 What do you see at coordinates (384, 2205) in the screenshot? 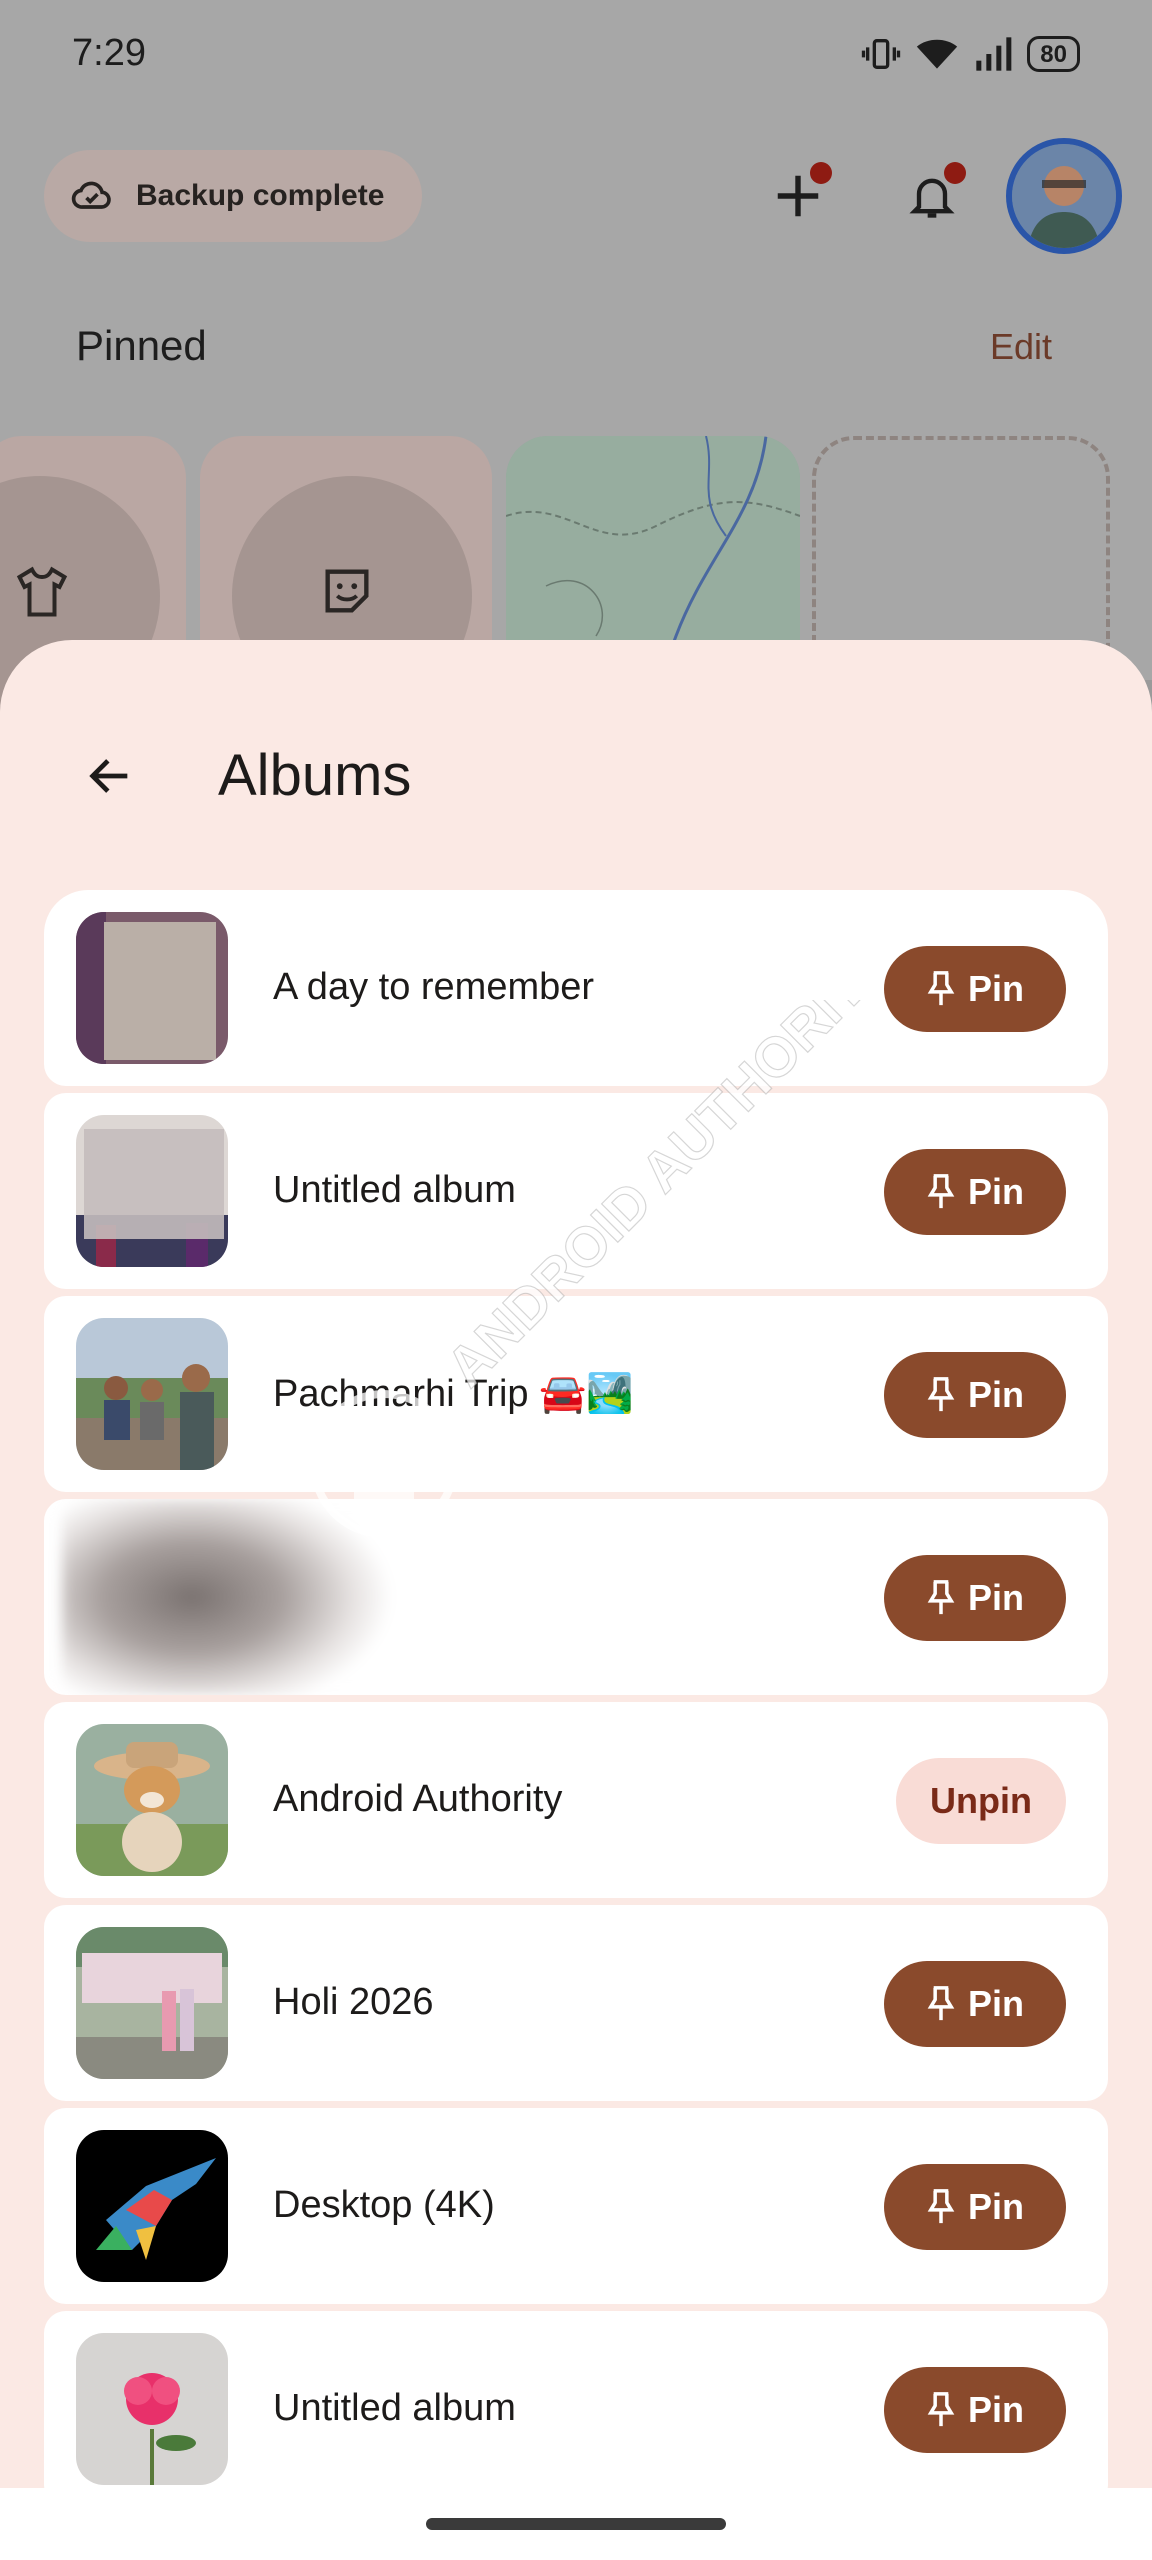
I see `album-name: Desktop (4K)` at bounding box center [384, 2205].